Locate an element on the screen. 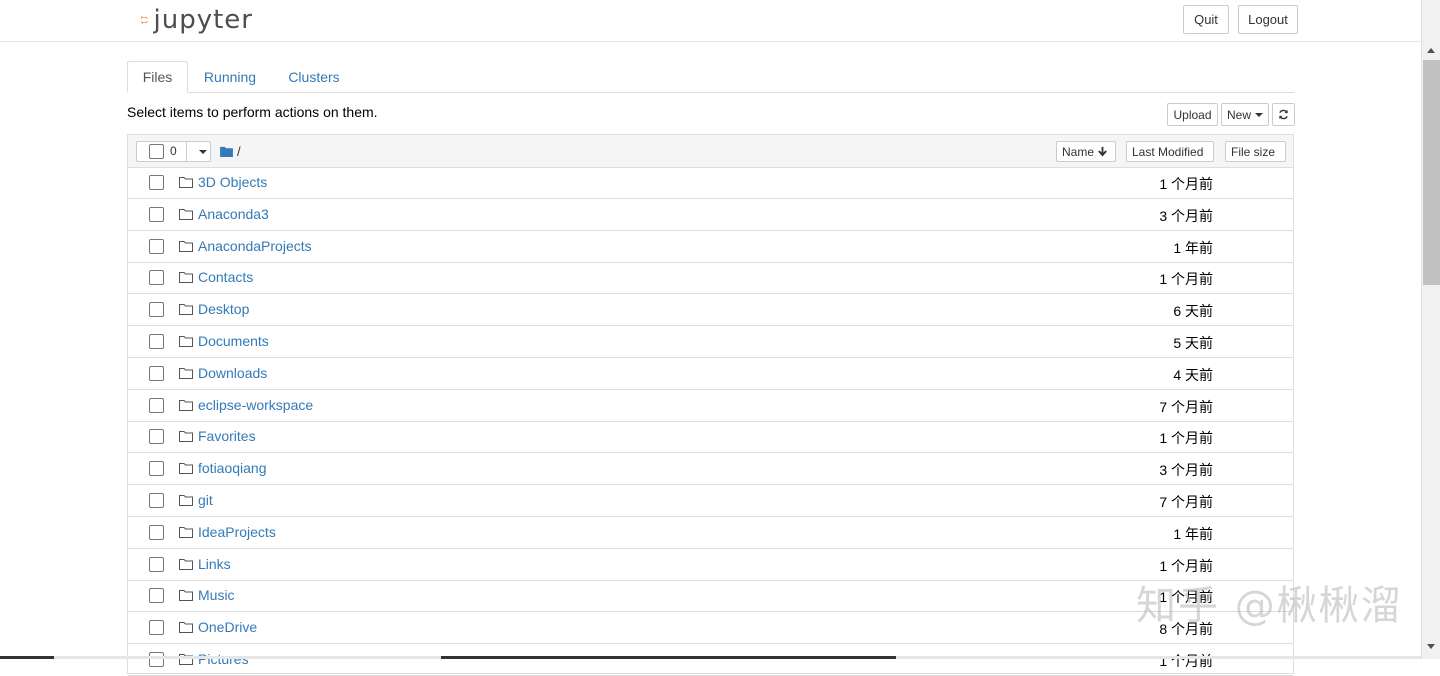 This screenshot has height=676, width=1440. jupyter-logo: jupyter is located at coordinates (197, 20).